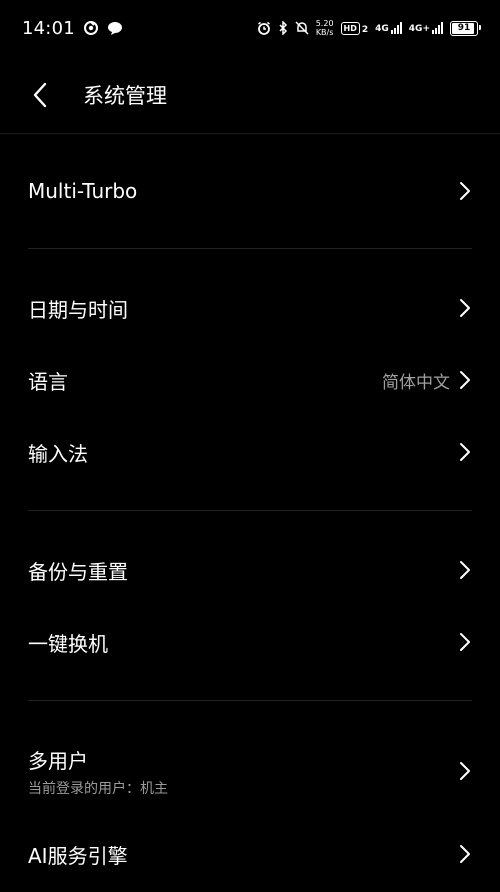  I want to click on language-right: 简体中文, so click(427, 380).